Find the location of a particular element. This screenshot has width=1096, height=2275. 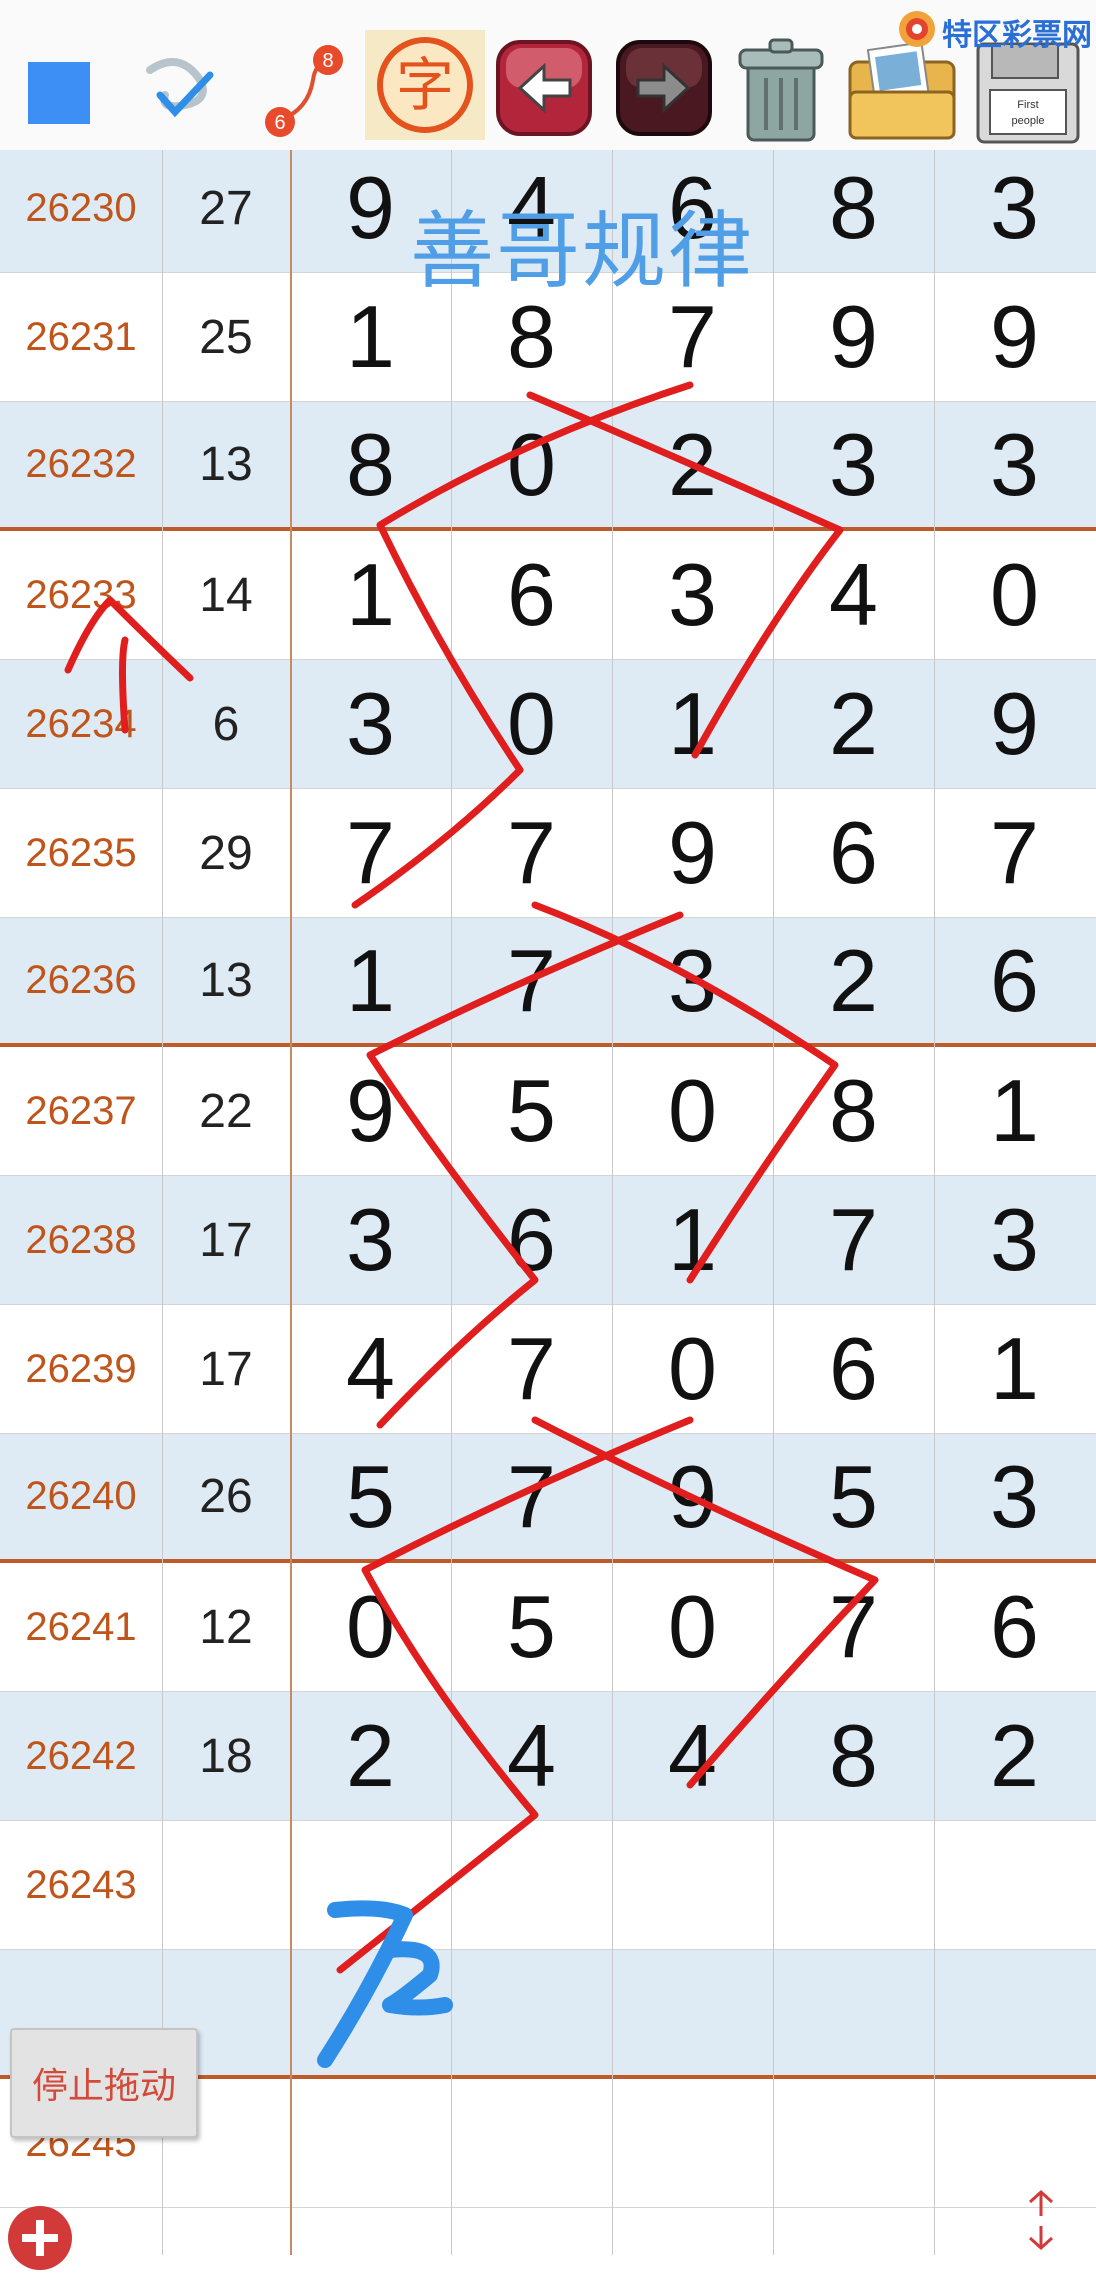

stop-drag-button: 停止拖动 is located at coordinates (104, 2083).